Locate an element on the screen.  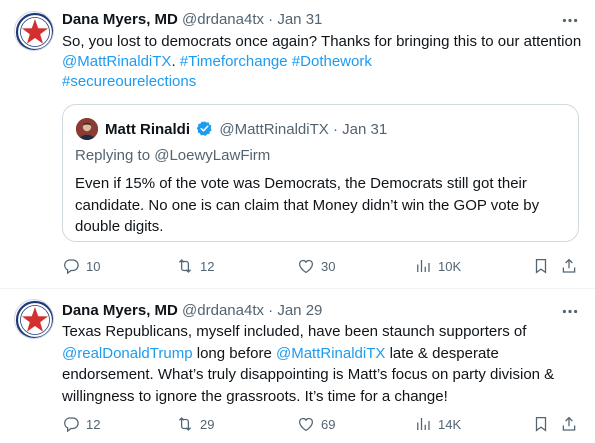
repost-button: 29 is located at coordinates (195, 424).